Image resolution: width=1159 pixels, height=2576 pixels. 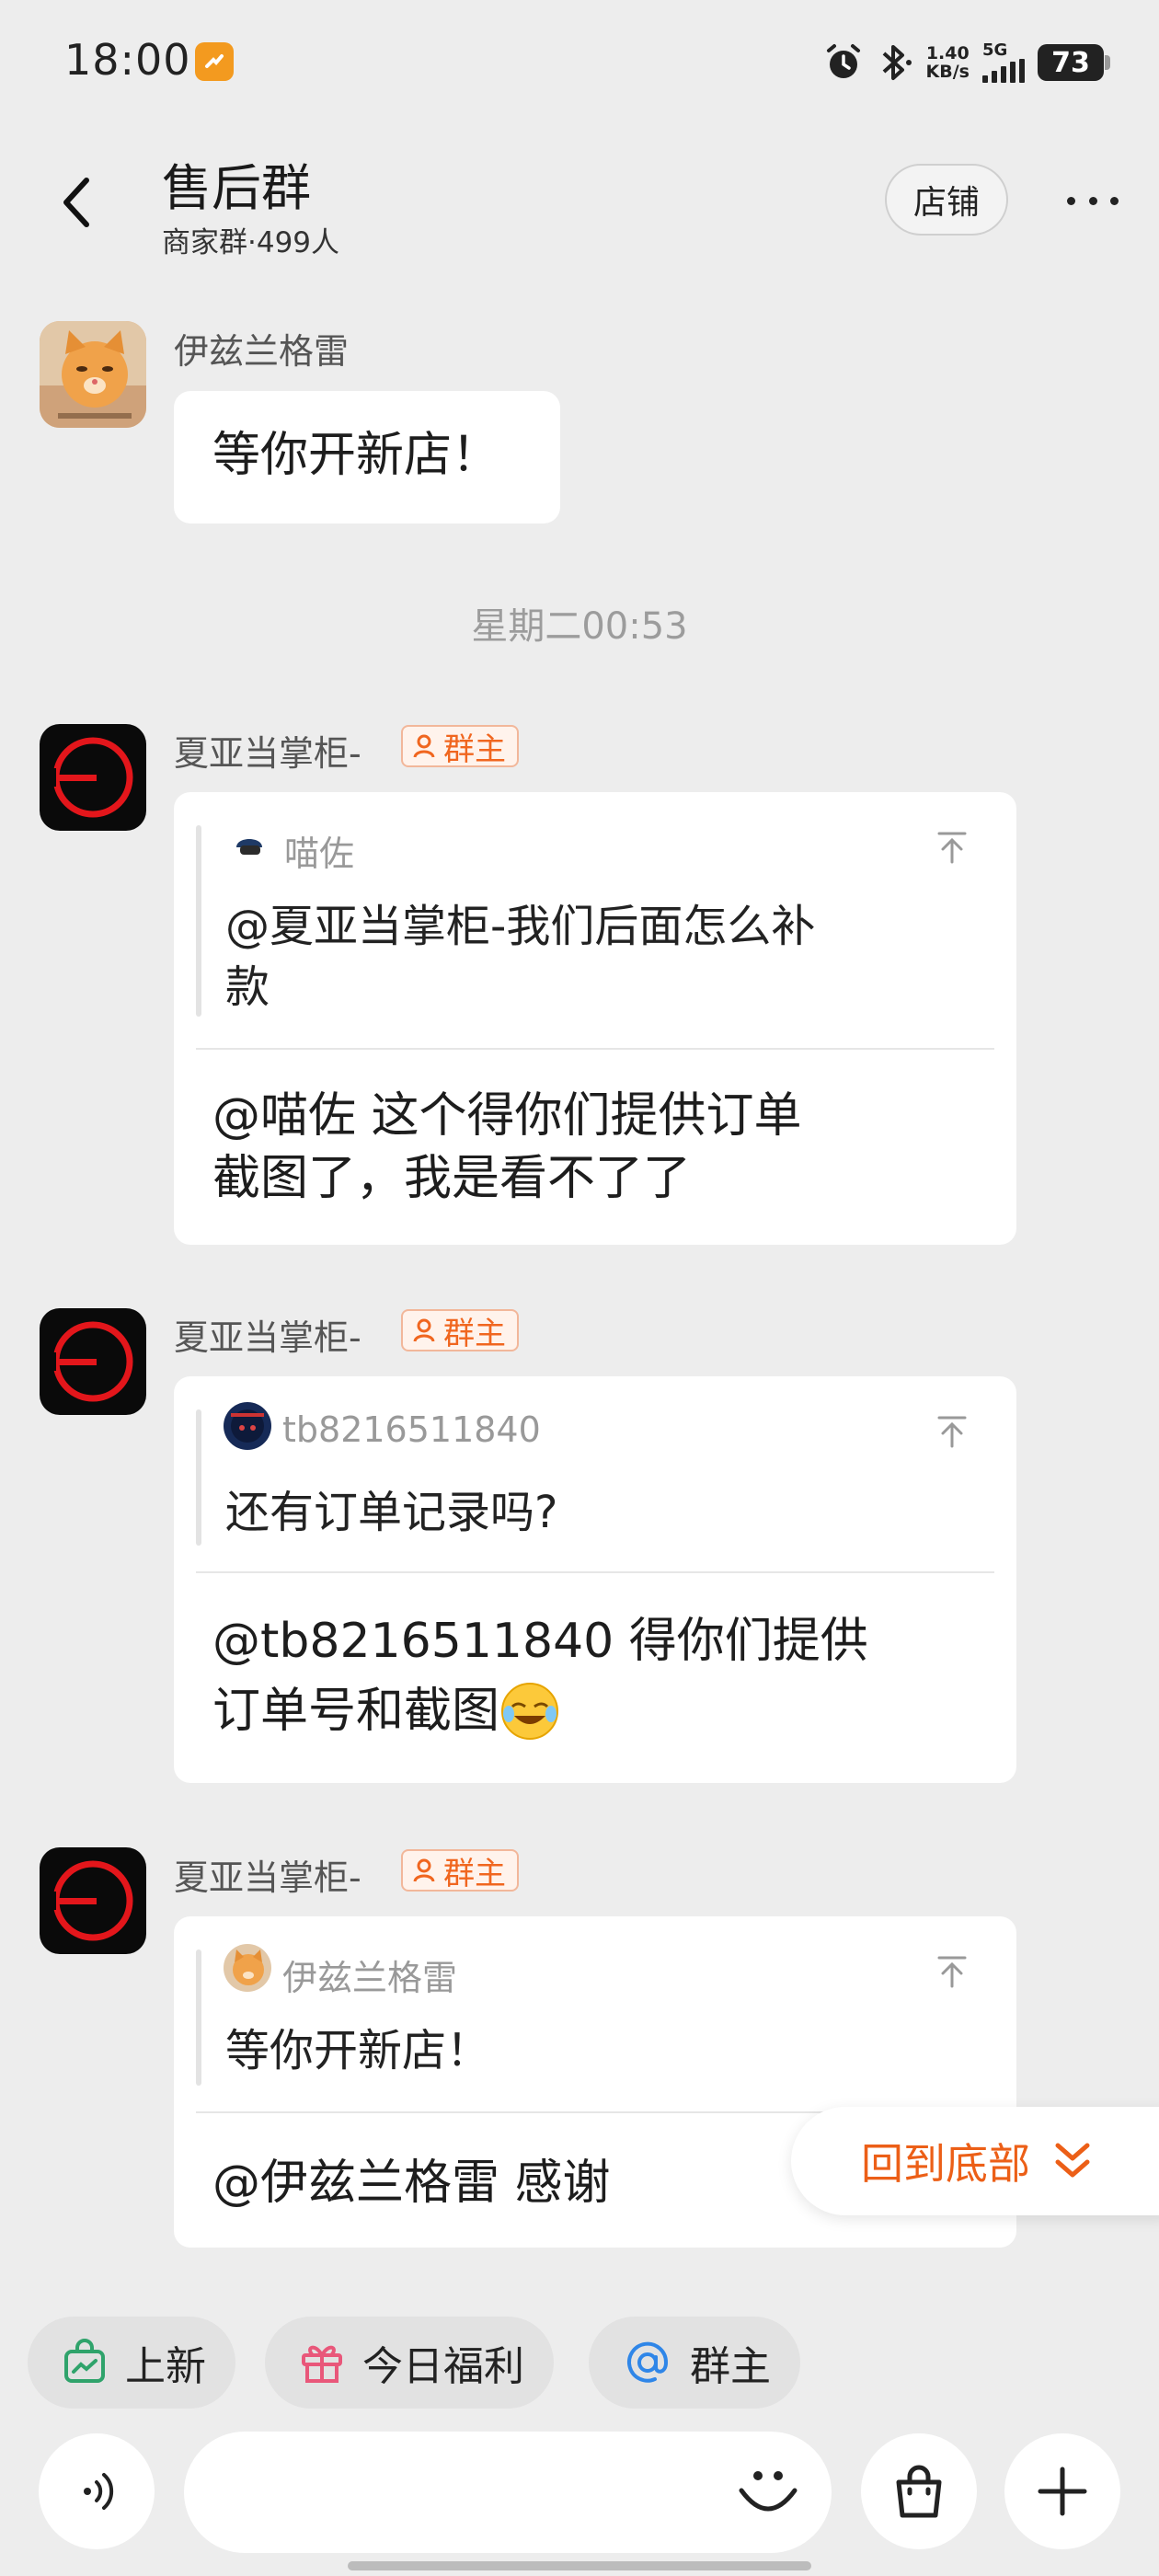 What do you see at coordinates (322, 2364) in the screenshot?
I see `gift-icon` at bounding box center [322, 2364].